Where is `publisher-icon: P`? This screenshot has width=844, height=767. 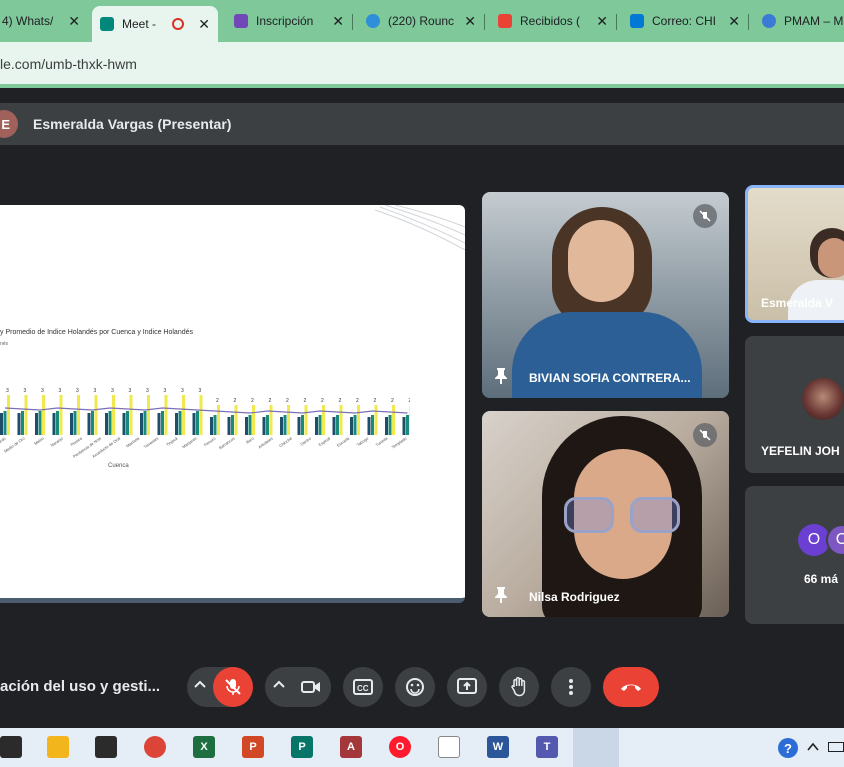 publisher-icon: P is located at coordinates (302, 747).